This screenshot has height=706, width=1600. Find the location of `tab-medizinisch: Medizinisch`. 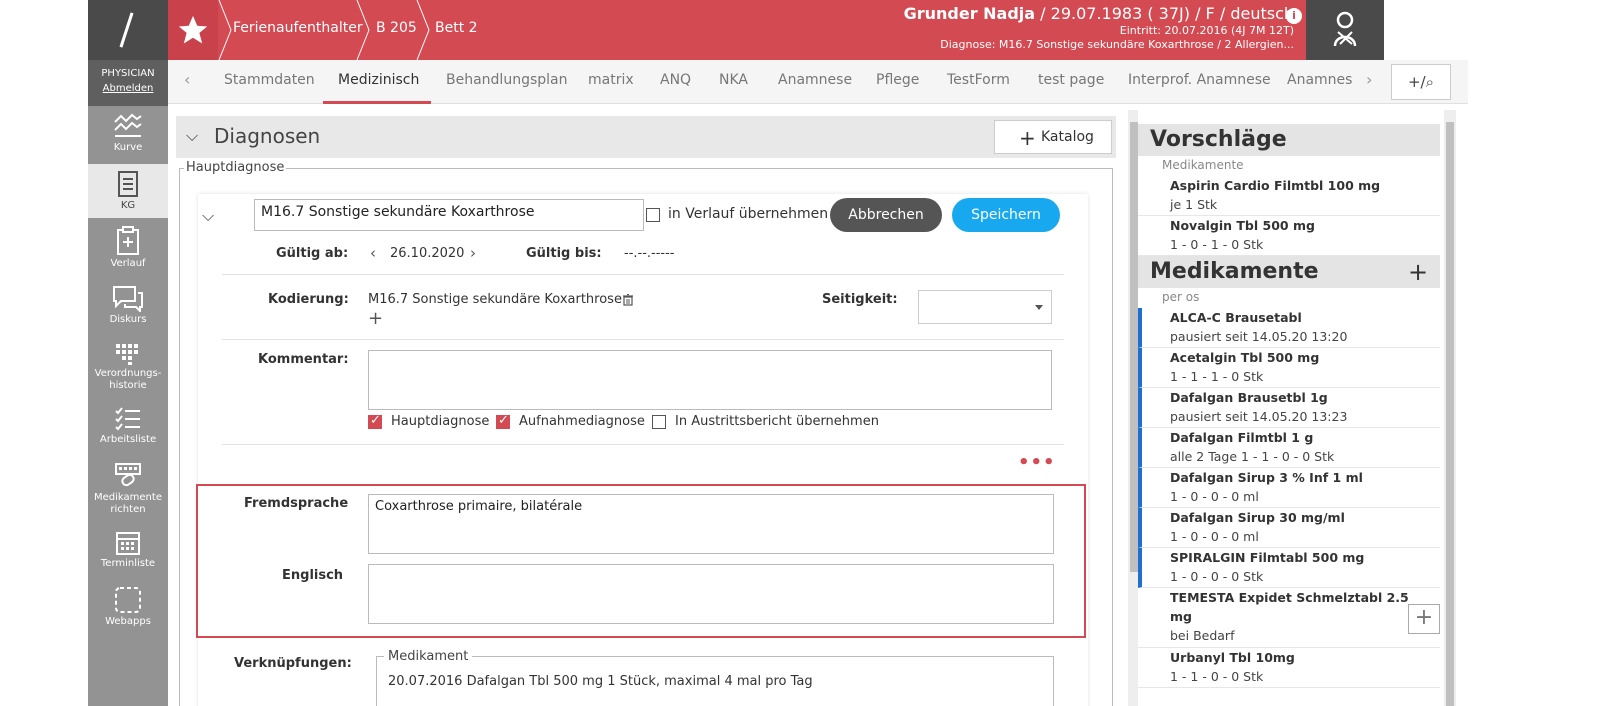

tab-medizinisch: Medizinisch is located at coordinates (378, 80).